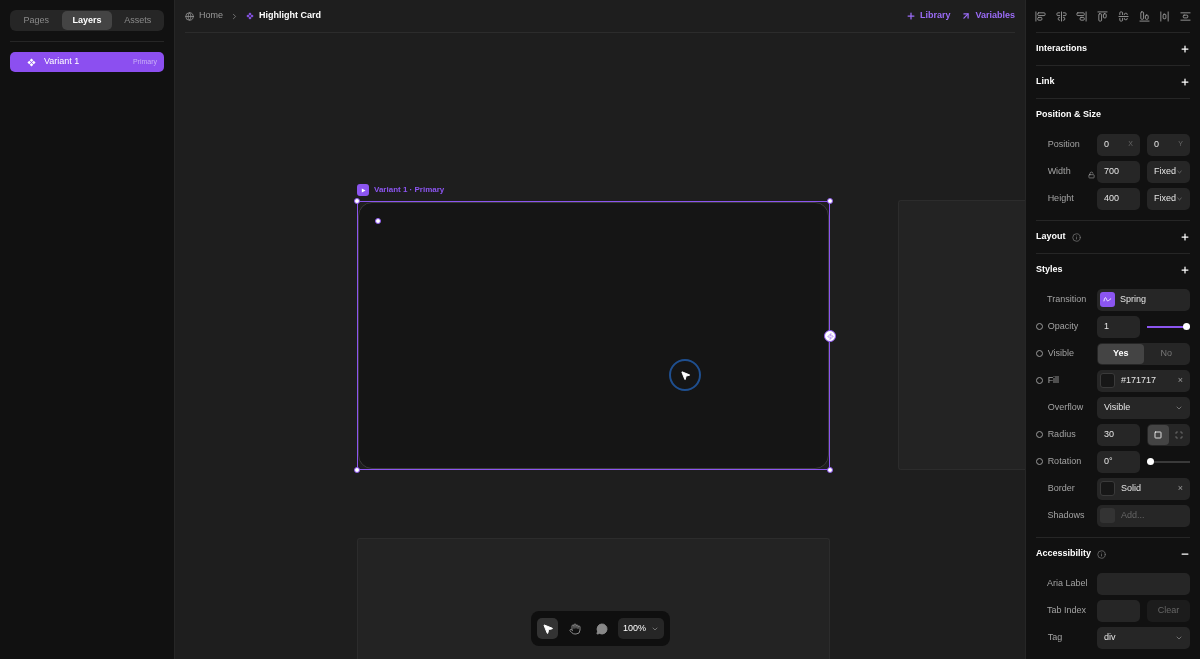 The image size is (1200, 659). What do you see at coordinates (1123, 16) in the screenshot?
I see `align-middle-icon` at bounding box center [1123, 16].